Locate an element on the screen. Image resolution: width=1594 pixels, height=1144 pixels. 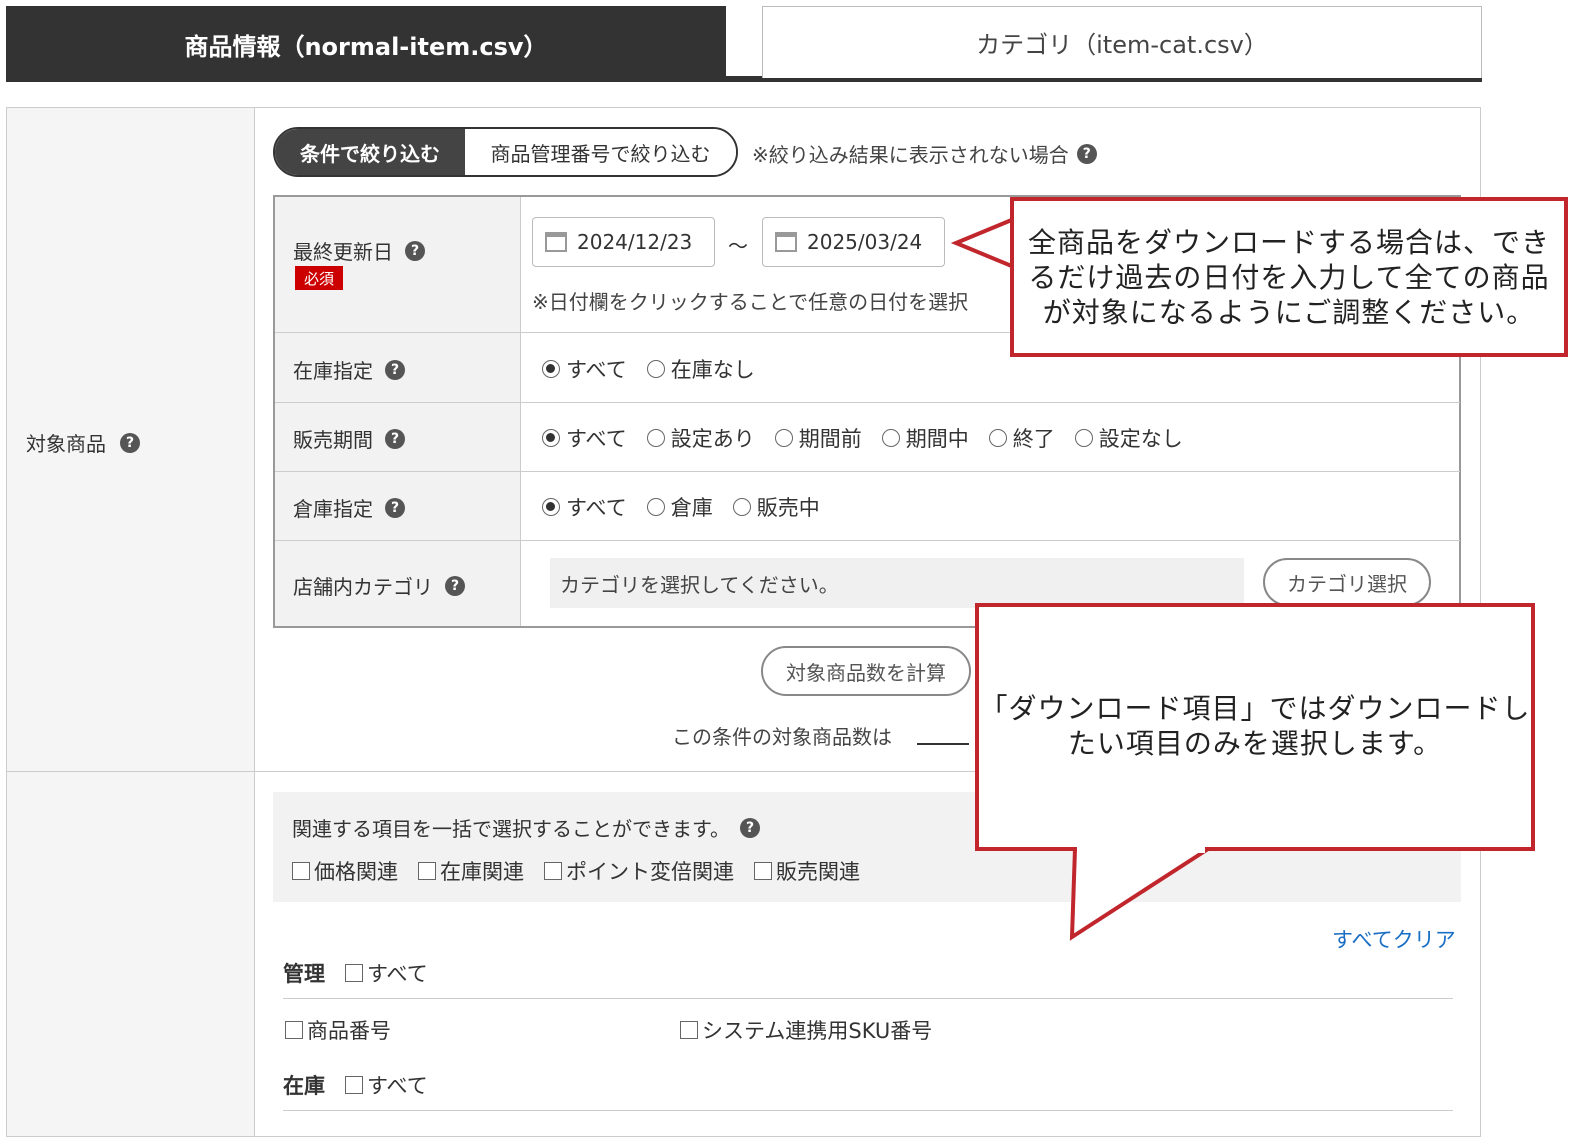
filter-mode-toggle: 条件で絞り込む 商品管理番号で絞り込む is located at coordinates (505, 152).